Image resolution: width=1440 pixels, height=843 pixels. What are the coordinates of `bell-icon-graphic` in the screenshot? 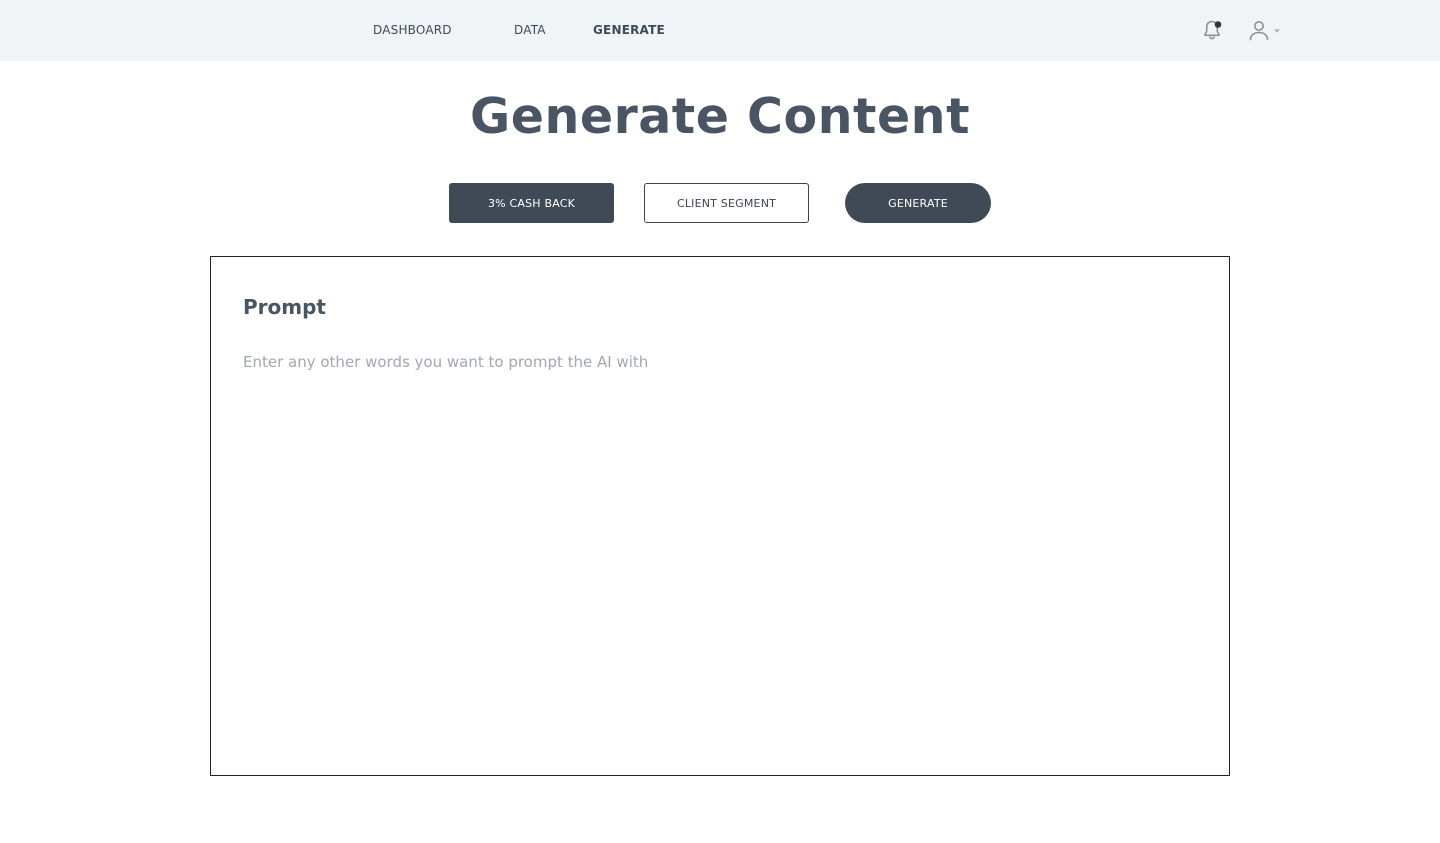 It's located at (1213, 30).